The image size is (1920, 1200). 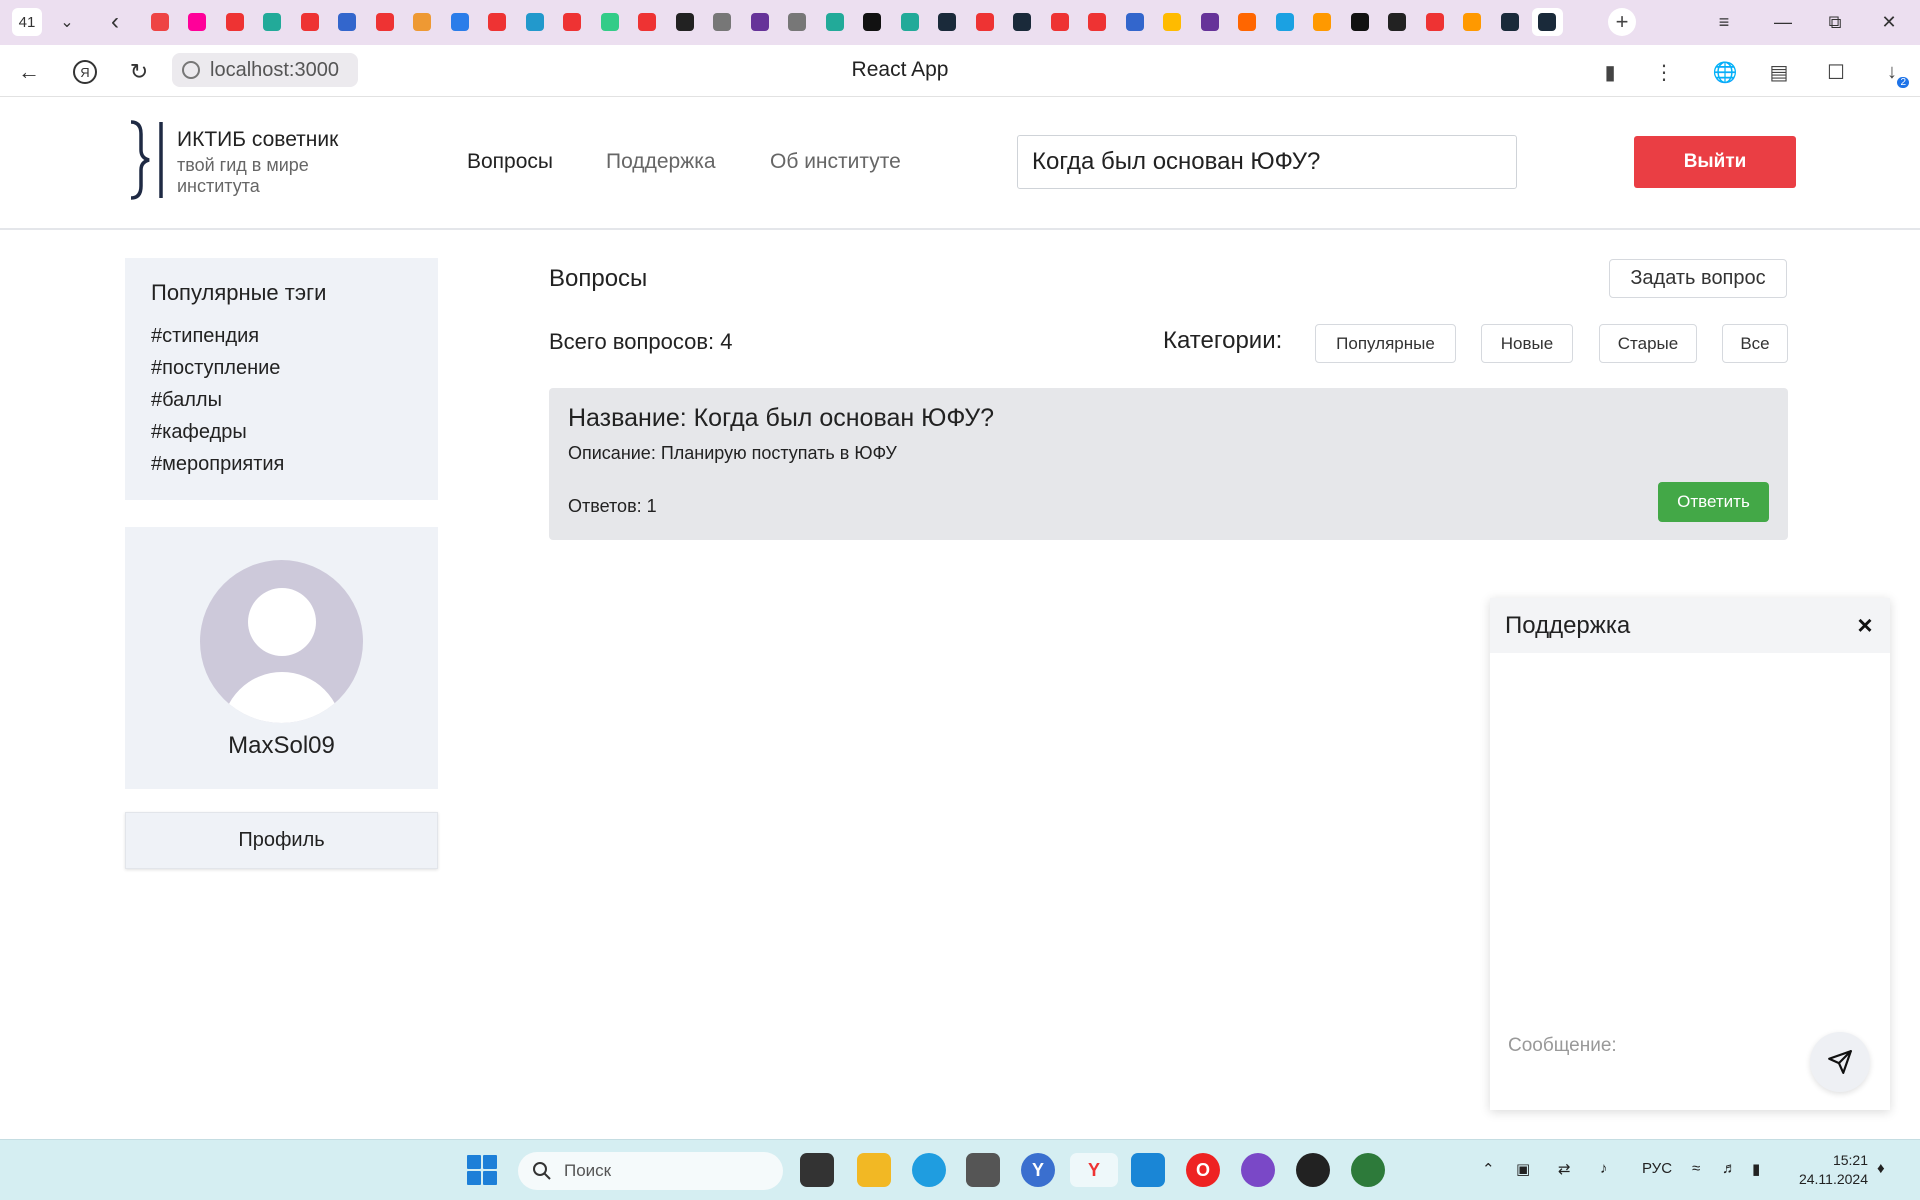 What do you see at coordinates (281, 840) in the screenshot?
I see `profile-button: Профиль` at bounding box center [281, 840].